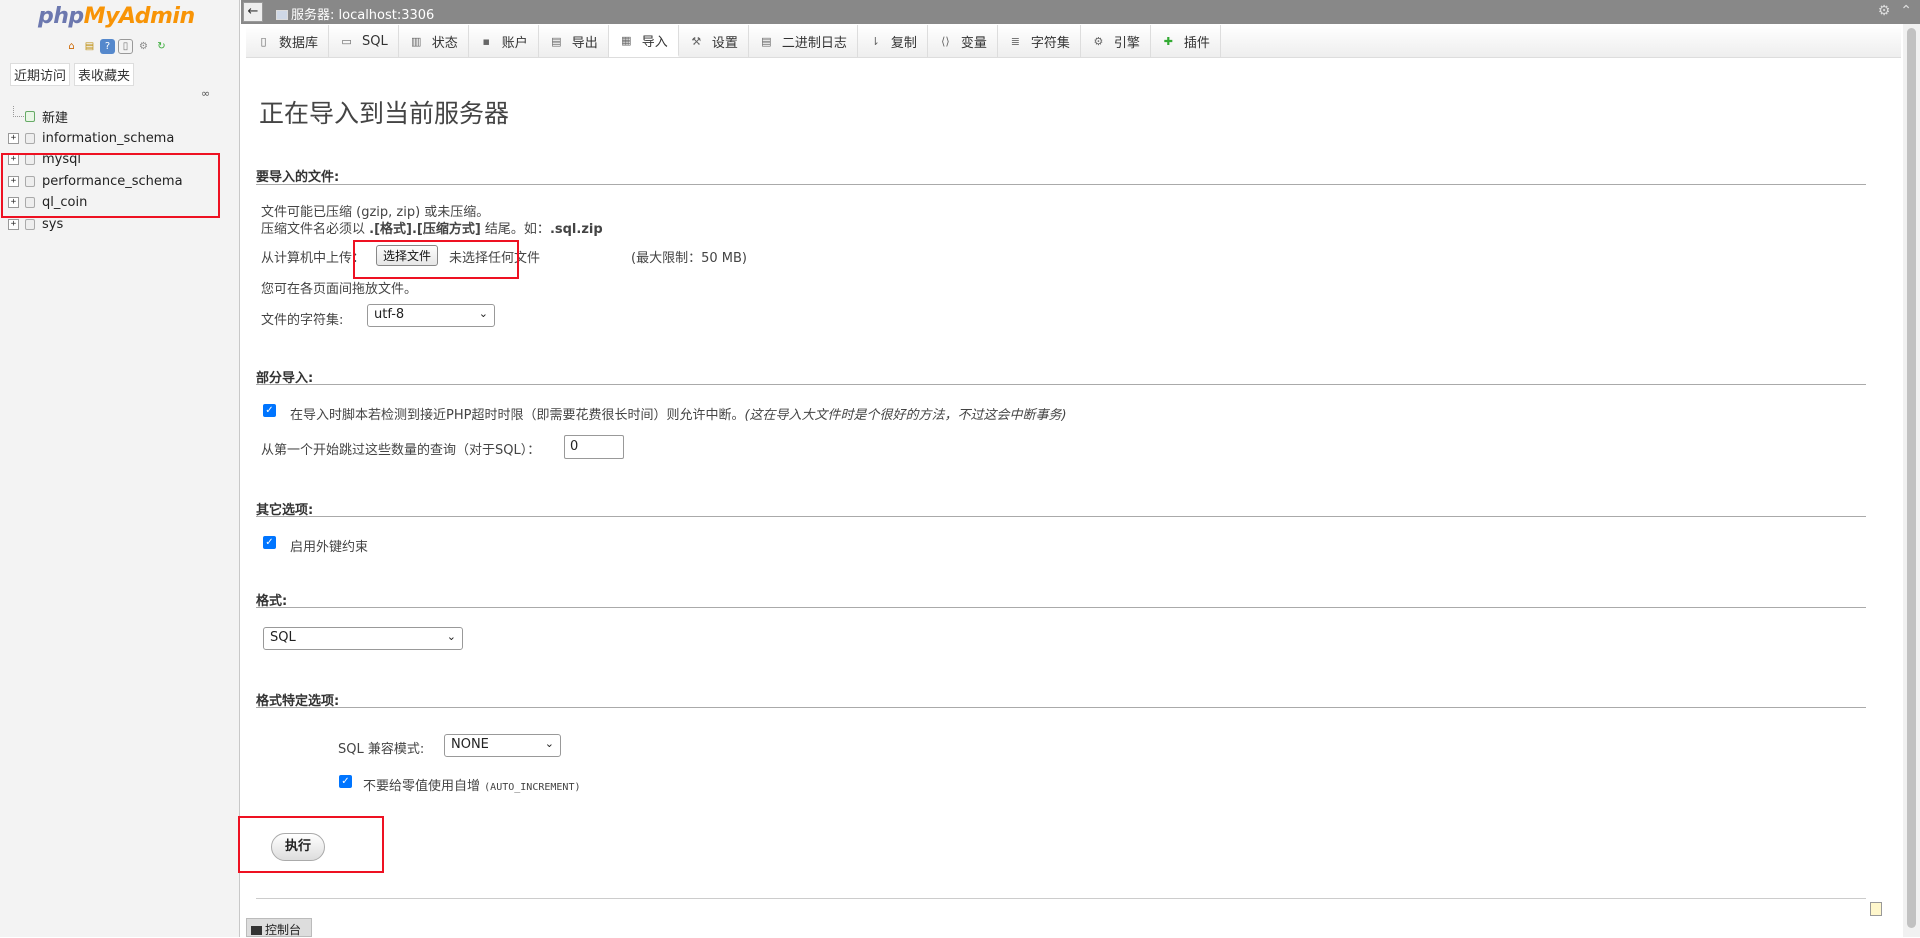 Image resolution: width=1920 pixels, height=938 pixels. Describe the element at coordinates (55, 119) in the screenshot. I see `tree-item-label: 新建` at that location.